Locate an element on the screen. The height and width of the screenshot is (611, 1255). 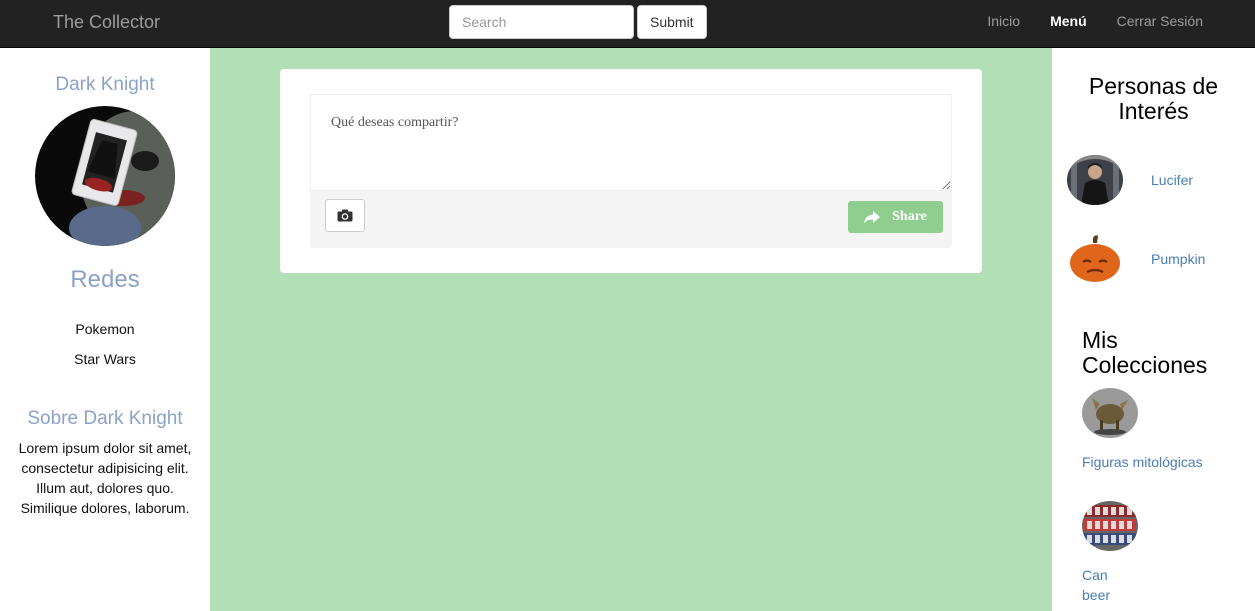
search-form: Submit is located at coordinates (578, 22).